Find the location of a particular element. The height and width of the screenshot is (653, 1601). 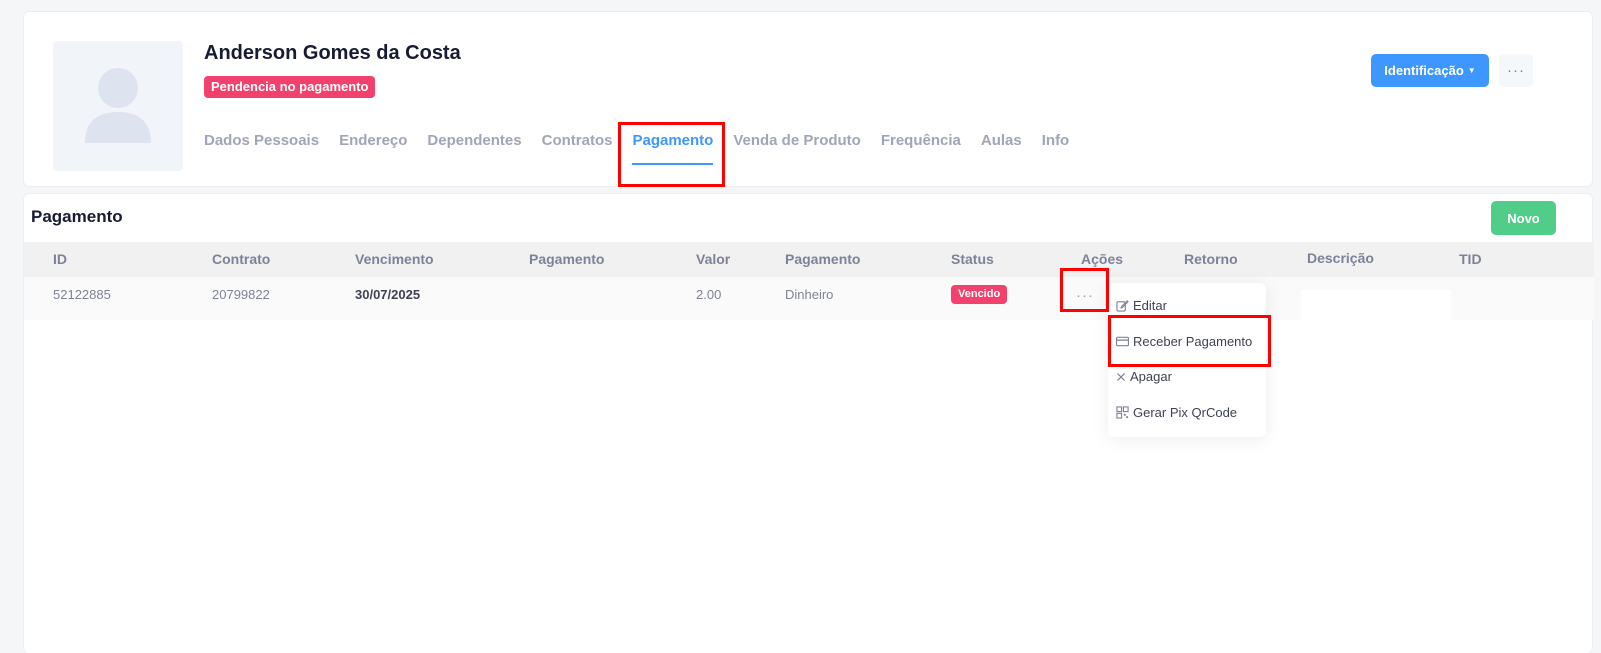

cell-id: 52122885 is located at coordinates (82, 294).